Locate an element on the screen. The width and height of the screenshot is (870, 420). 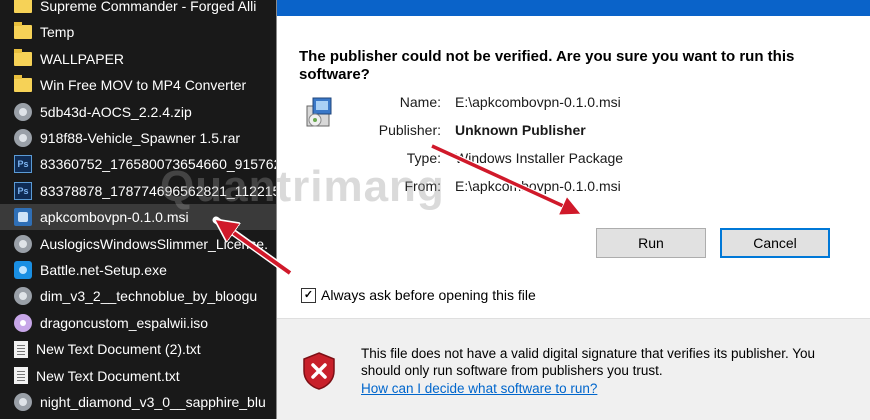
field-label: Name: is located at coordinates (420, 102).